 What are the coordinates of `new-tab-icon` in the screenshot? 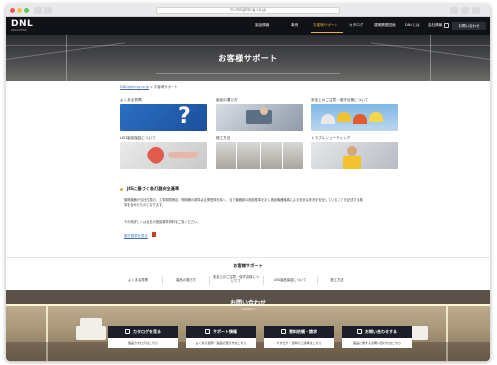 It's located at (476, 10).